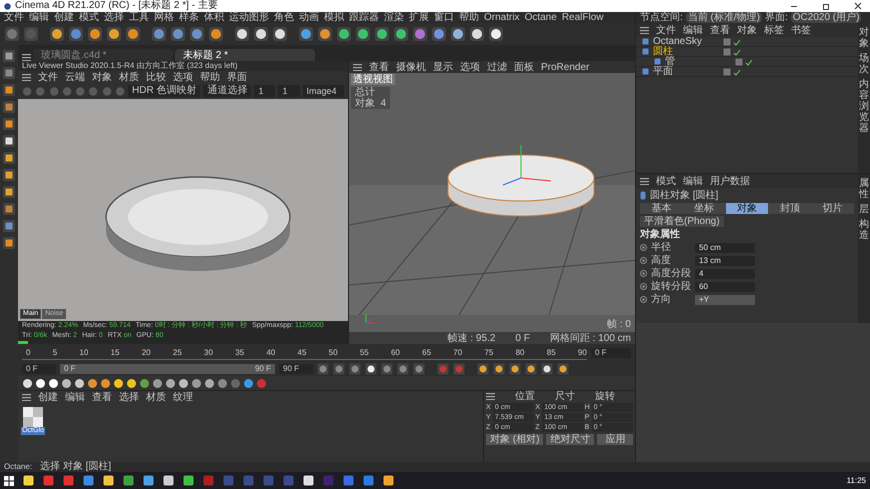 The width and height of the screenshot is (870, 489). What do you see at coordinates (245, 55) in the screenshot?
I see `document-tab: 未标题 2 *` at bounding box center [245, 55].